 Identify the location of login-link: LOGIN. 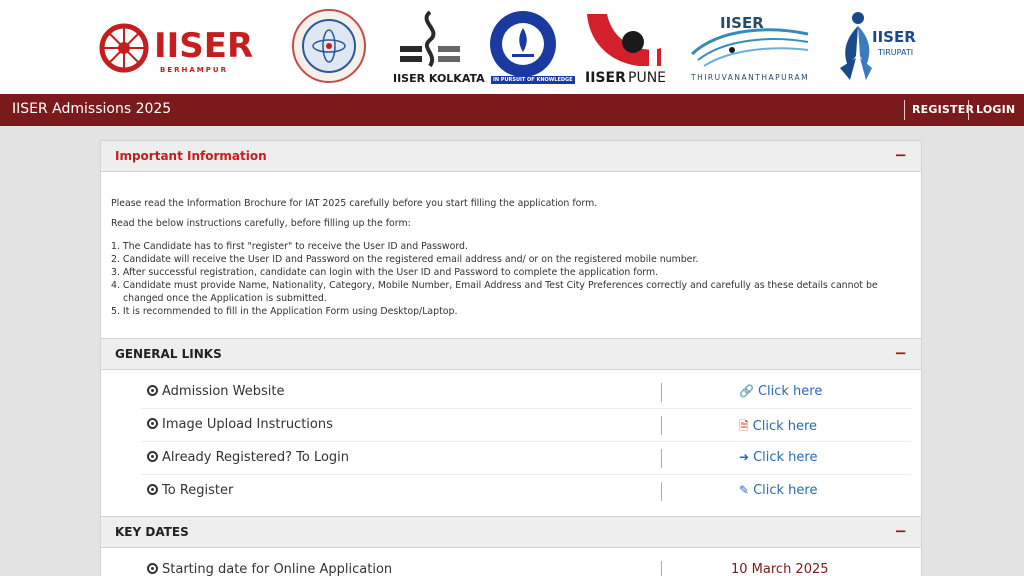
(995, 109).